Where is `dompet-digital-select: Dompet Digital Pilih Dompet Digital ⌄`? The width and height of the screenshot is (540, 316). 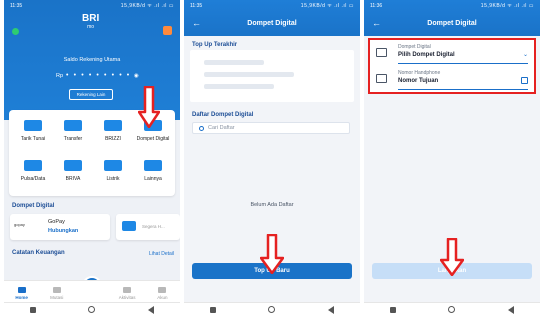 dompet-digital-select: Dompet Digital Pilih Dompet Digital ⌄ is located at coordinates (452, 54).